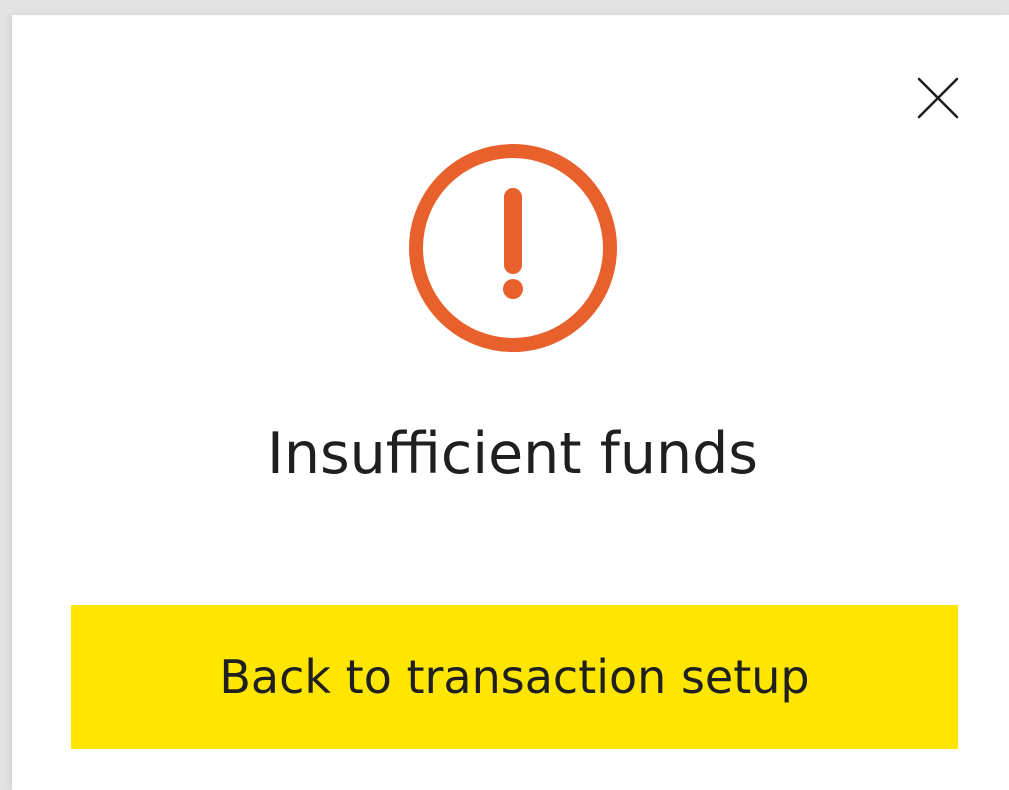 The image size is (1009, 790). What do you see at coordinates (513, 289) in the screenshot?
I see `alert-exclamation-dot` at bounding box center [513, 289].